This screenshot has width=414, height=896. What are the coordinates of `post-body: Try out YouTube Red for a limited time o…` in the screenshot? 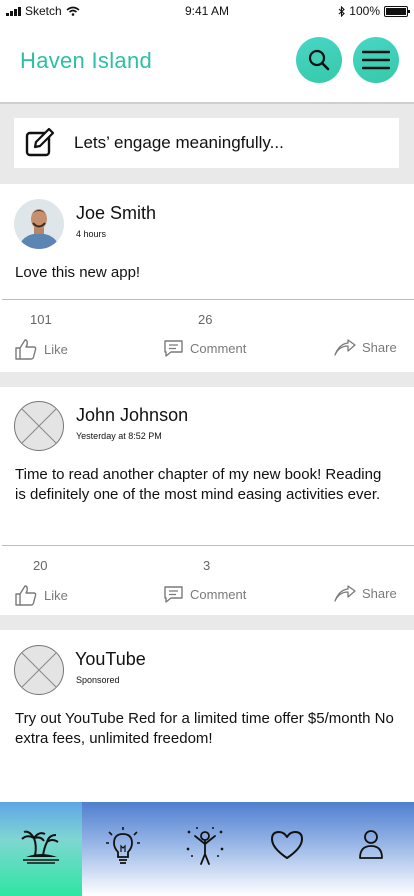 It's located at (204, 728).